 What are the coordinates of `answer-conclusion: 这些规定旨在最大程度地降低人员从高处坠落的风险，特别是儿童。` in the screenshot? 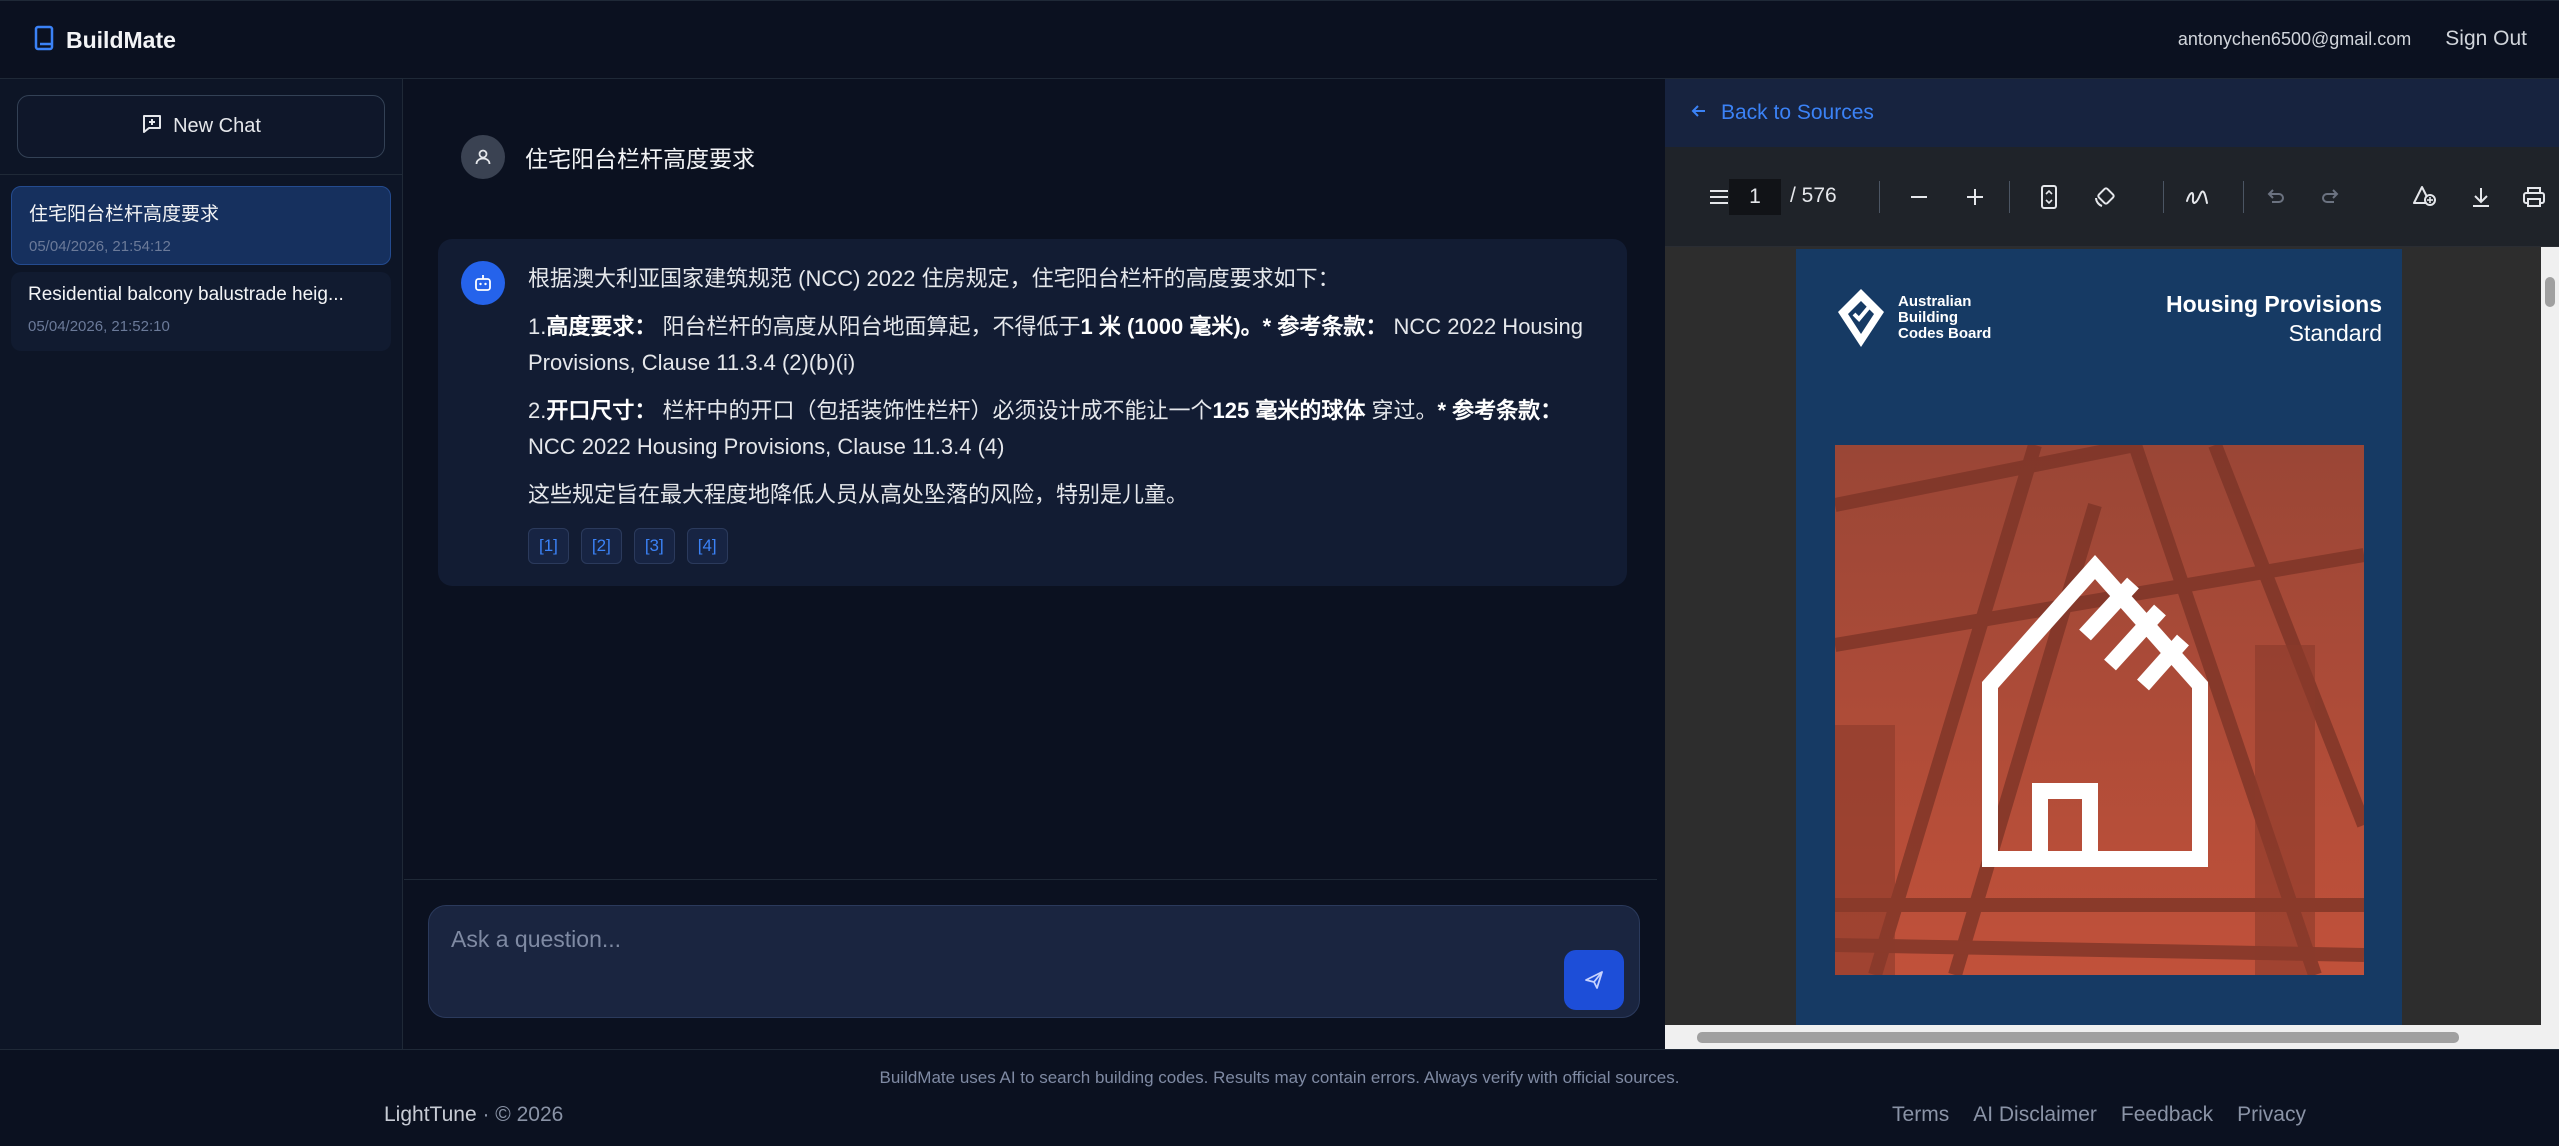 It's located at (858, 494).